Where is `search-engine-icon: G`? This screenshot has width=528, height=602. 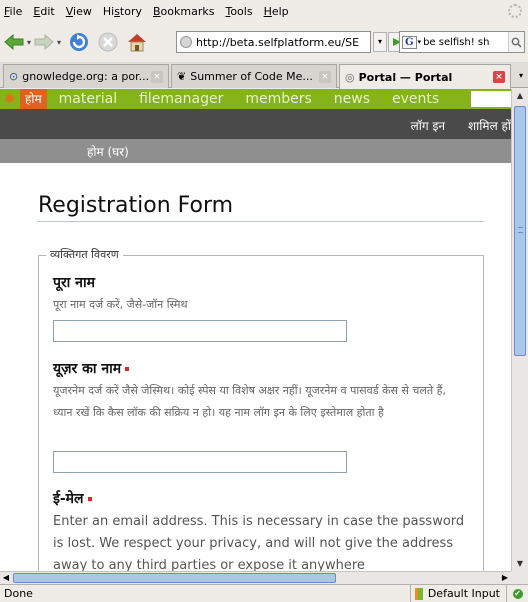
search-engine-icon: G is located at coordinates (409, 42).